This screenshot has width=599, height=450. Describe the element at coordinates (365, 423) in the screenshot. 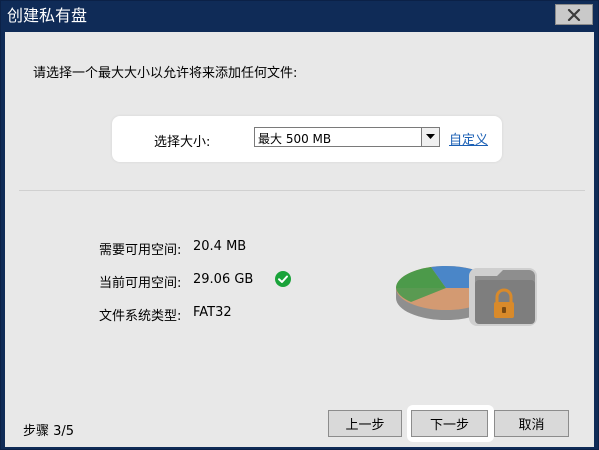

I see `prev-button: 上一步` at that location.